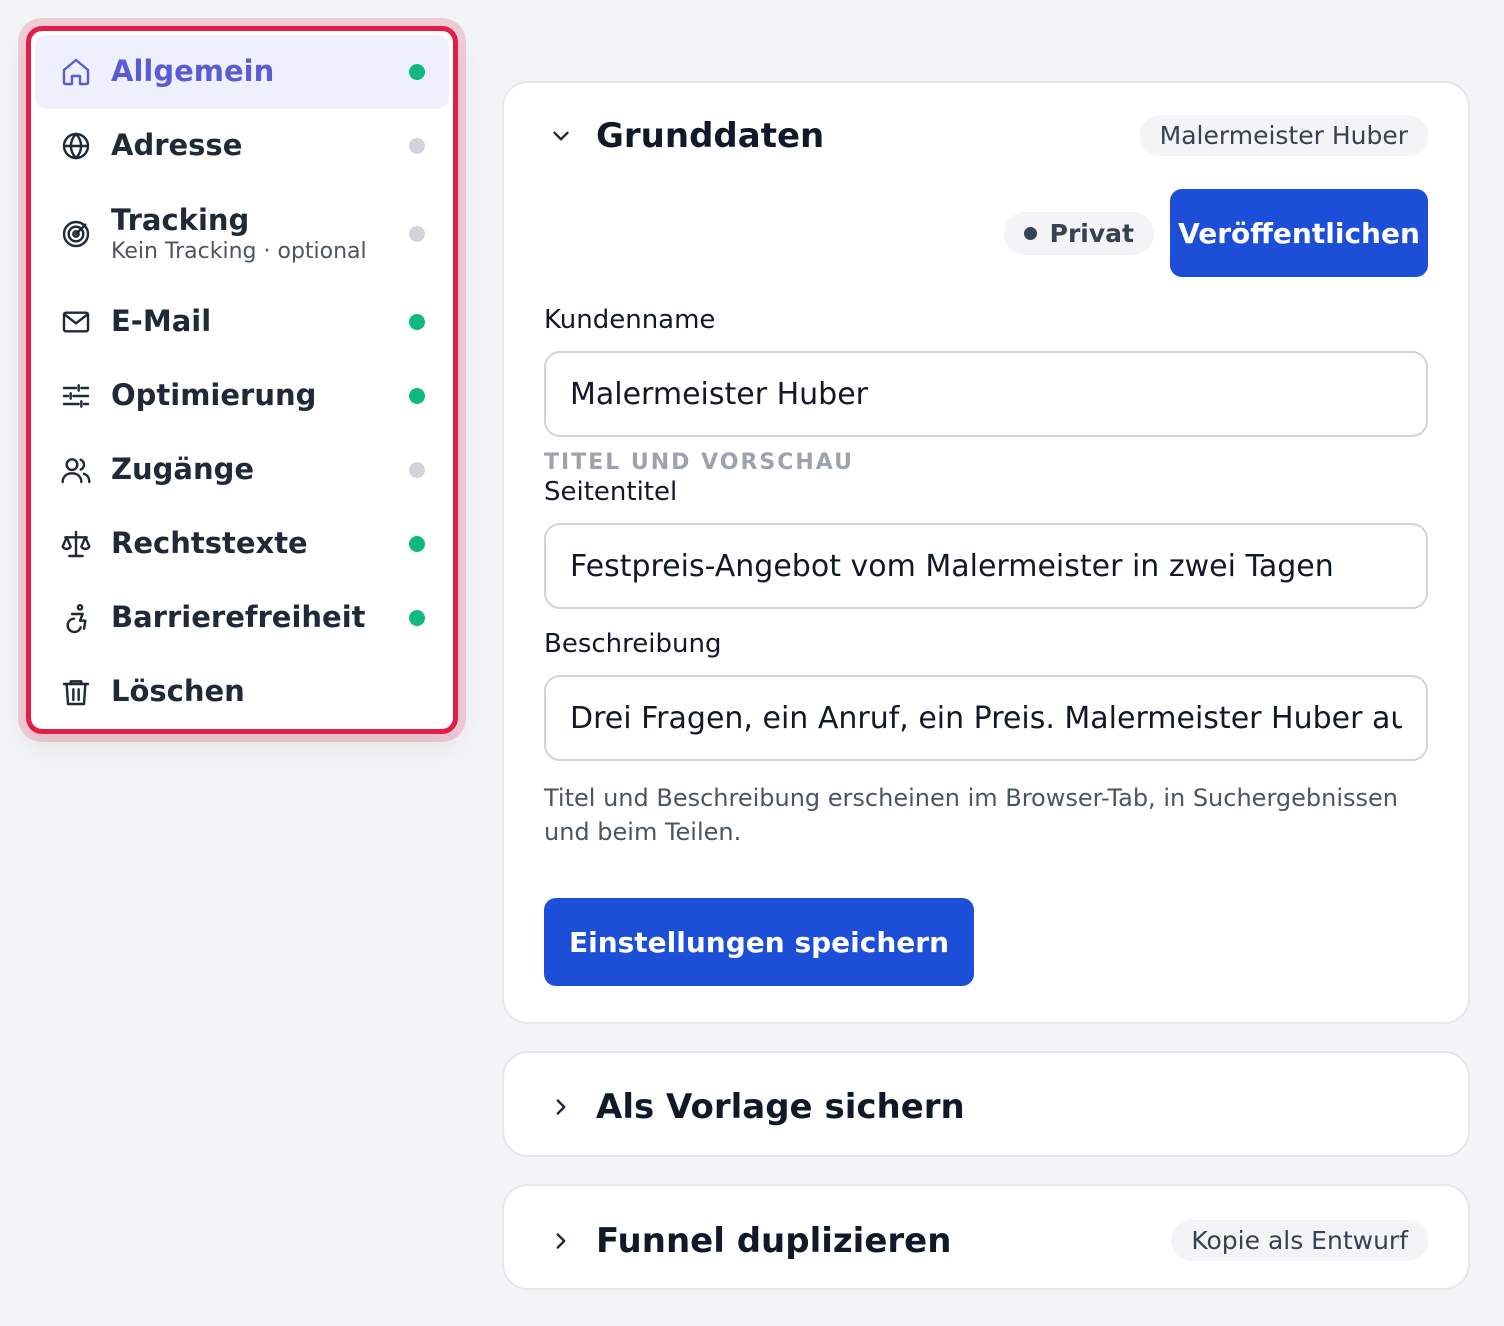 This screenshot has width=1504, height=1326. What do you see at coordinates (759, 942) in the screenshot?
I see `save-settings-button: Einstellungen speichern` at bounding box center [759, 942].